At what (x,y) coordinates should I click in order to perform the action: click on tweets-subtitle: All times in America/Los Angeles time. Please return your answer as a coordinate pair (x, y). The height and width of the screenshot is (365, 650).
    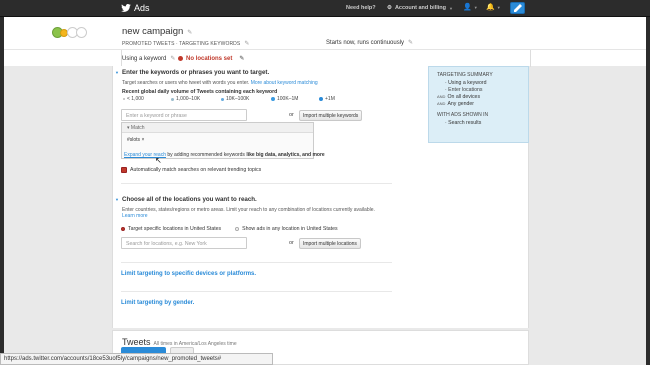
    Looking at the image, I should click on (195, 344).